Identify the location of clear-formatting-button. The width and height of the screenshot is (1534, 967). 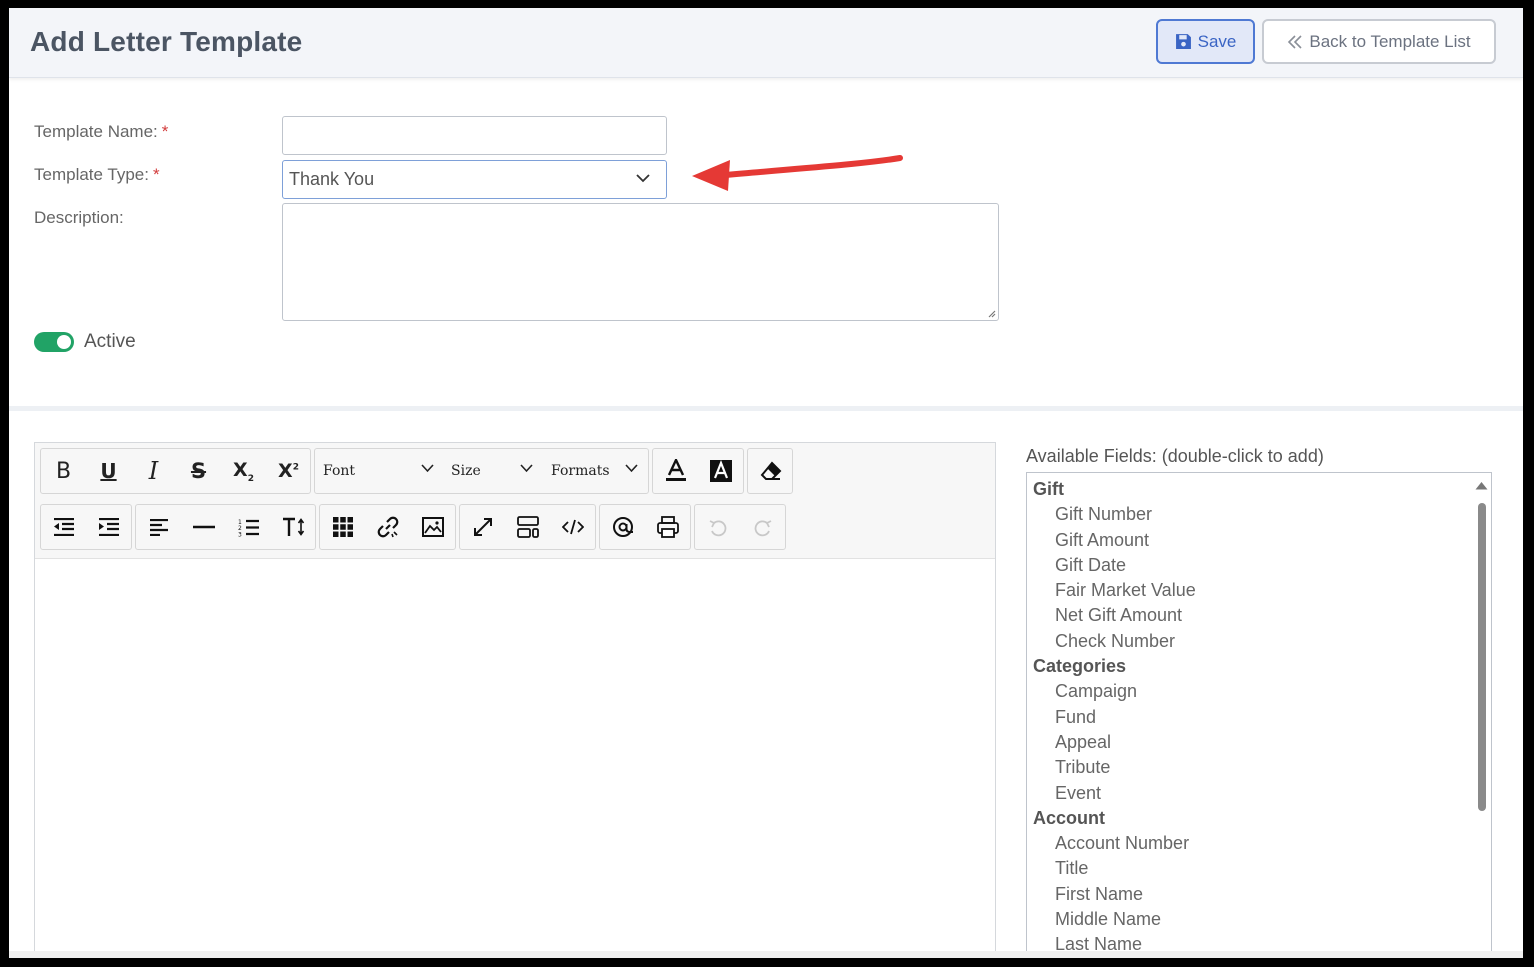
(770, 471).